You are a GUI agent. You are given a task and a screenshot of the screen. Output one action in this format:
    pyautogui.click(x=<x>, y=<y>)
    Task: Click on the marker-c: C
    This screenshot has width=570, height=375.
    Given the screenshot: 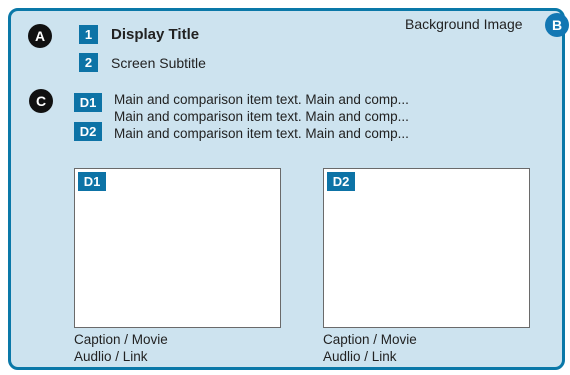 What is the action you would take?
    pyautogui.click(x=41, y=101)
    